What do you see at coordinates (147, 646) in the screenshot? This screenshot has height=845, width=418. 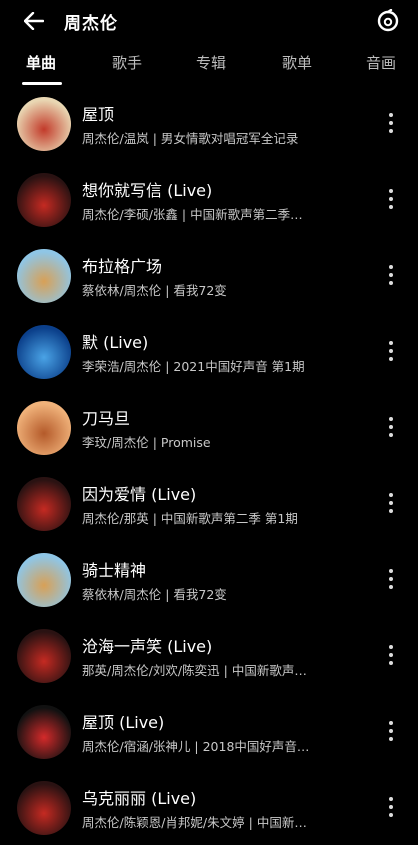 I see `song-title: 沧海一声笑 (Live)` at bounding box center [147, 646].